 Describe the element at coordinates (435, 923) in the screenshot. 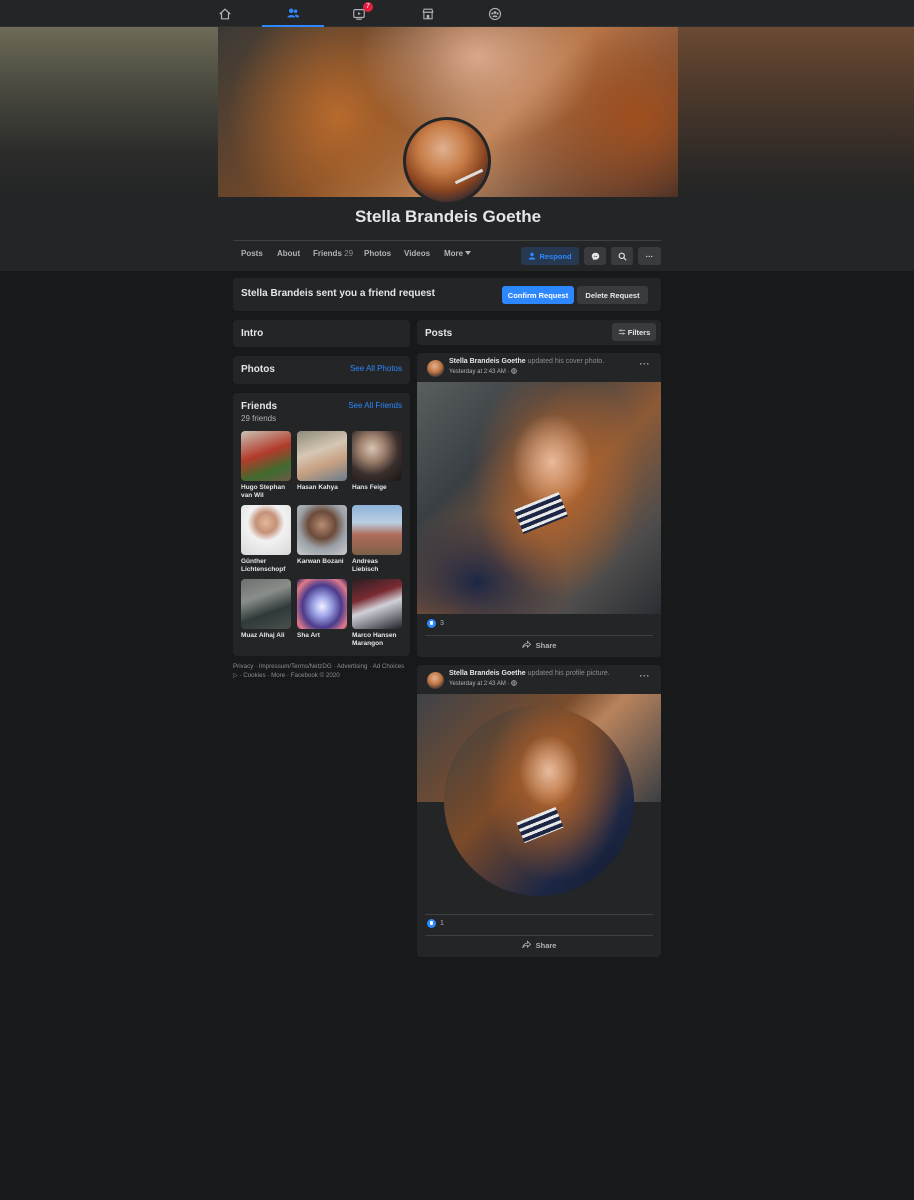

I see `reaction-summary: 1` at that location.